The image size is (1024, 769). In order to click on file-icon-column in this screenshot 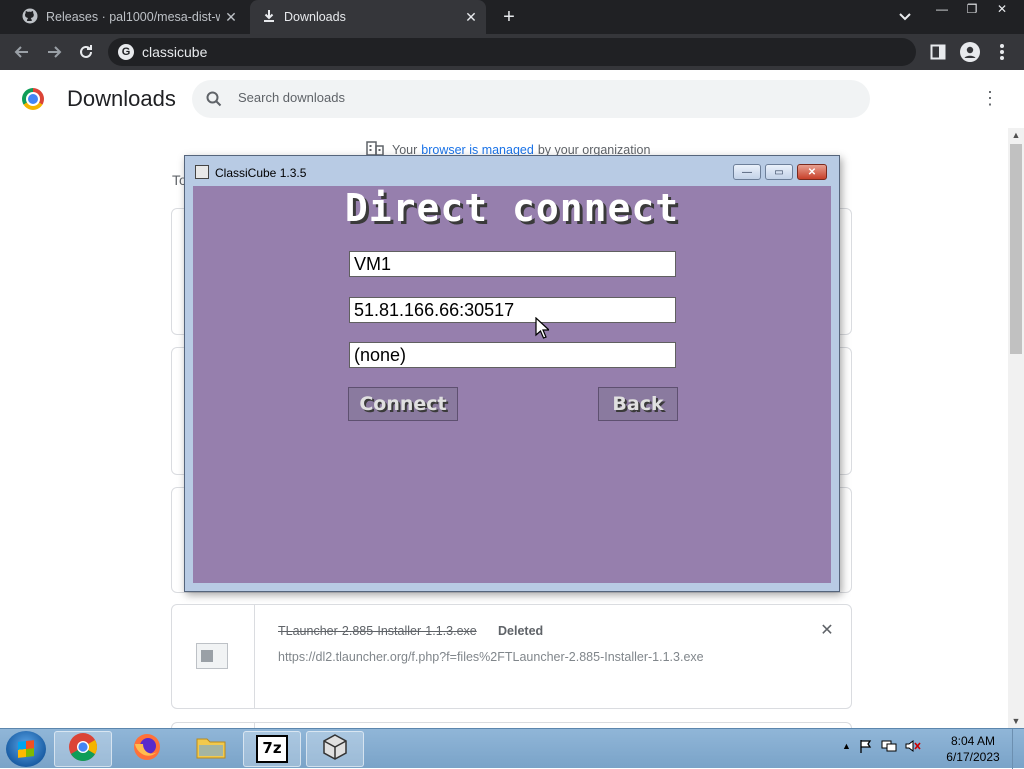, I will do `click(213, 656)`.